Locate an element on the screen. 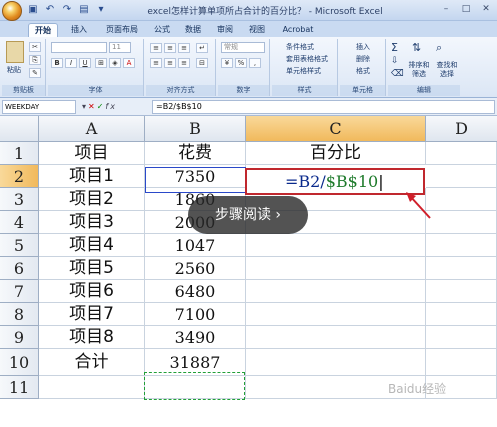  undo-icon: ↶ is located at coordinates (50, 10).